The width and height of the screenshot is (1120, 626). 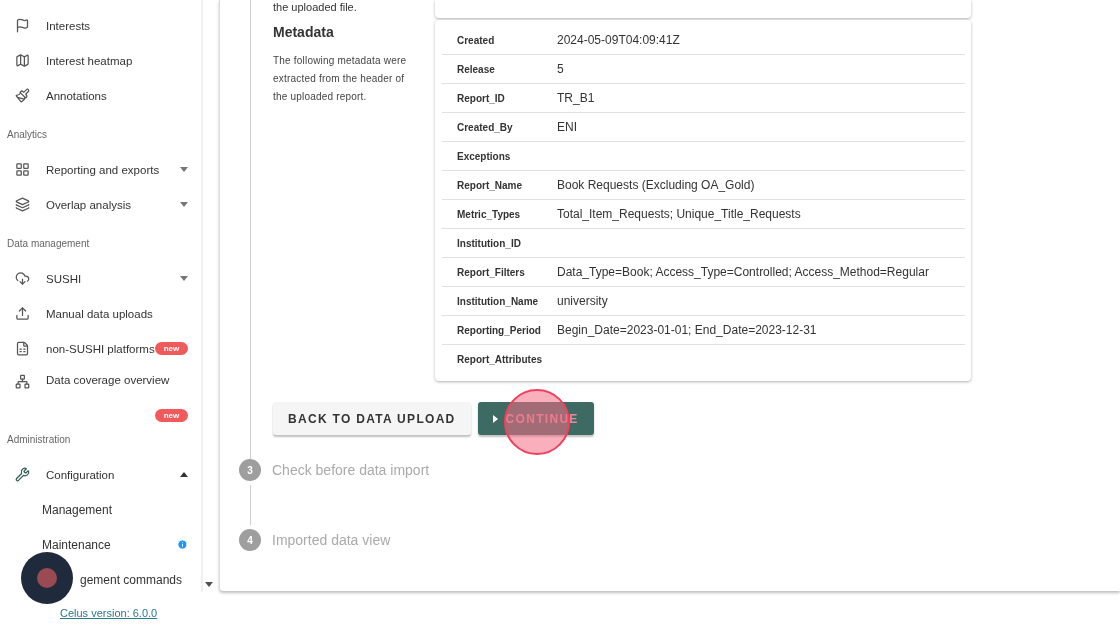 What do you see at coordinates (22, 25) in the screenshot?
I see `flag-icon` at bounding box center [22, 25].